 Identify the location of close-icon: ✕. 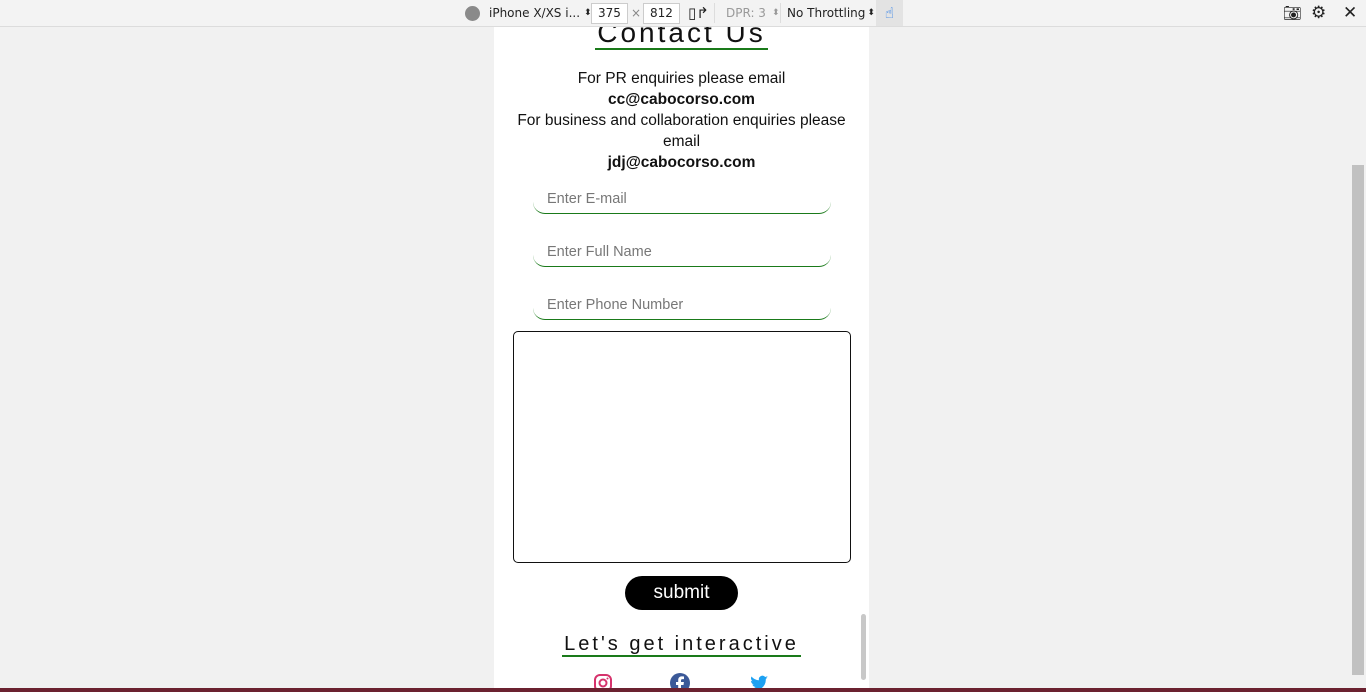
(1350, 13).